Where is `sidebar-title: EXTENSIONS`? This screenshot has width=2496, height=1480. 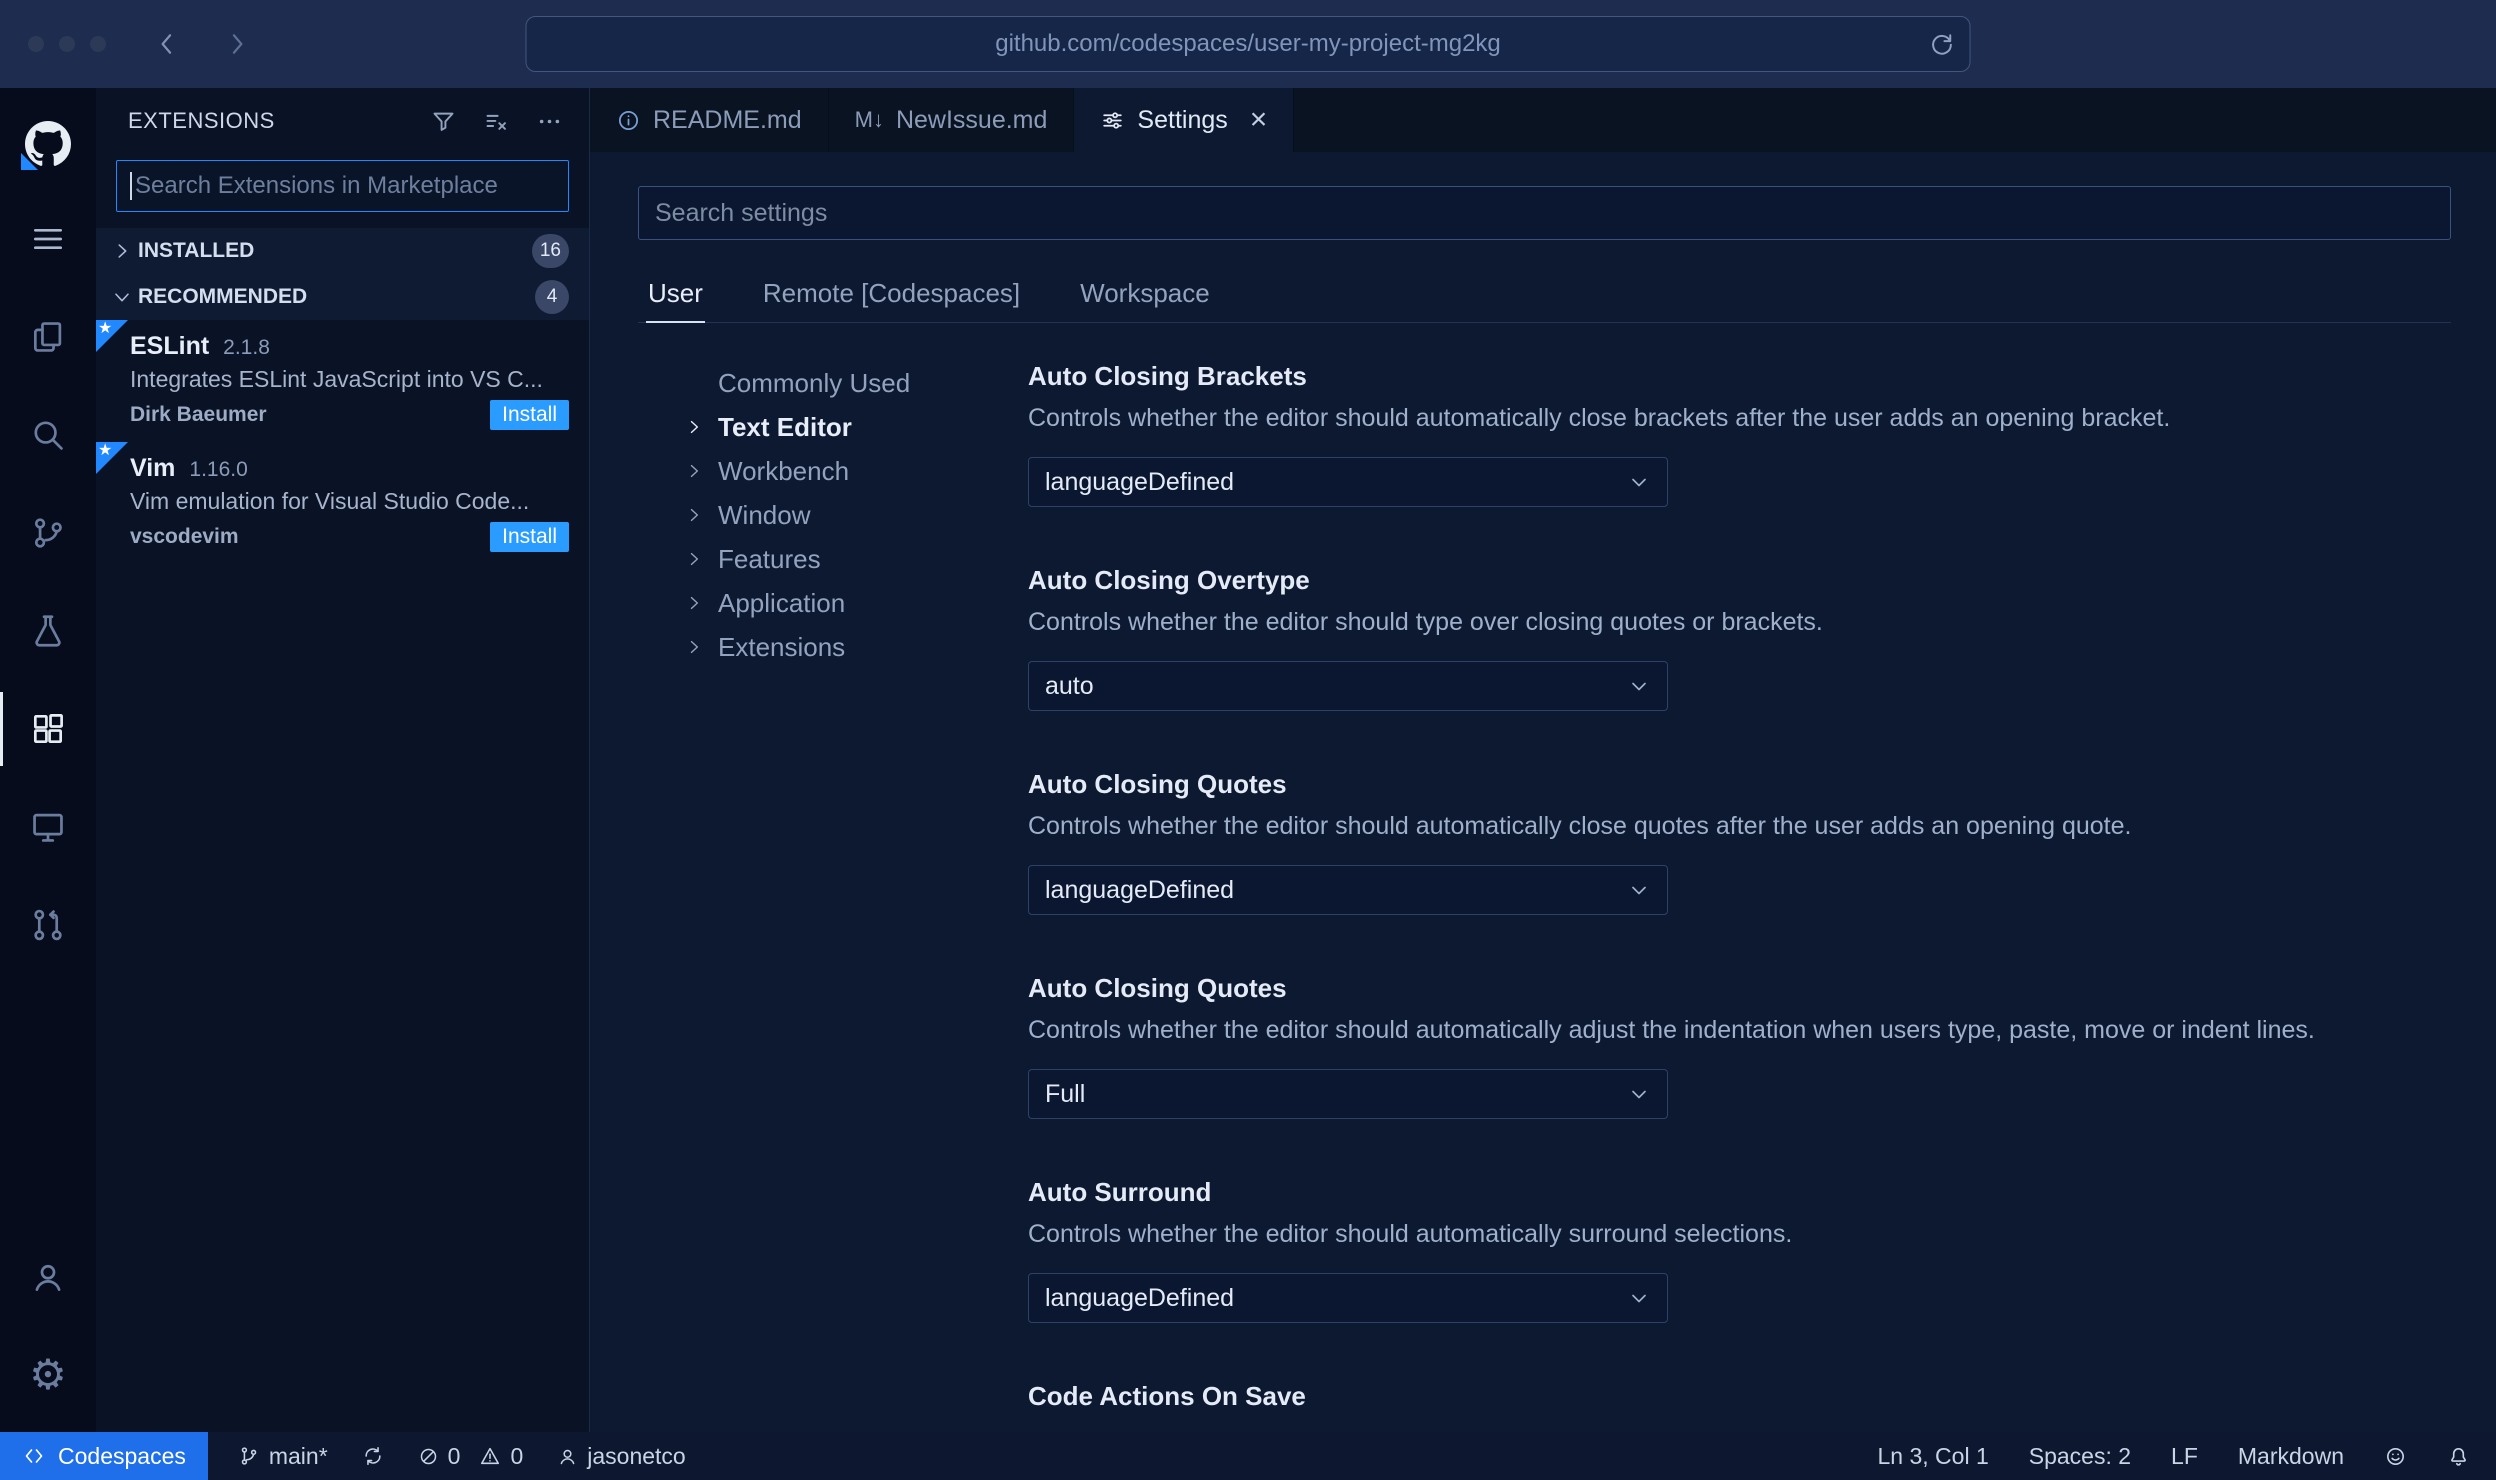 sidebar-title: EXTENSIONS is located at coordinates (201, 120).